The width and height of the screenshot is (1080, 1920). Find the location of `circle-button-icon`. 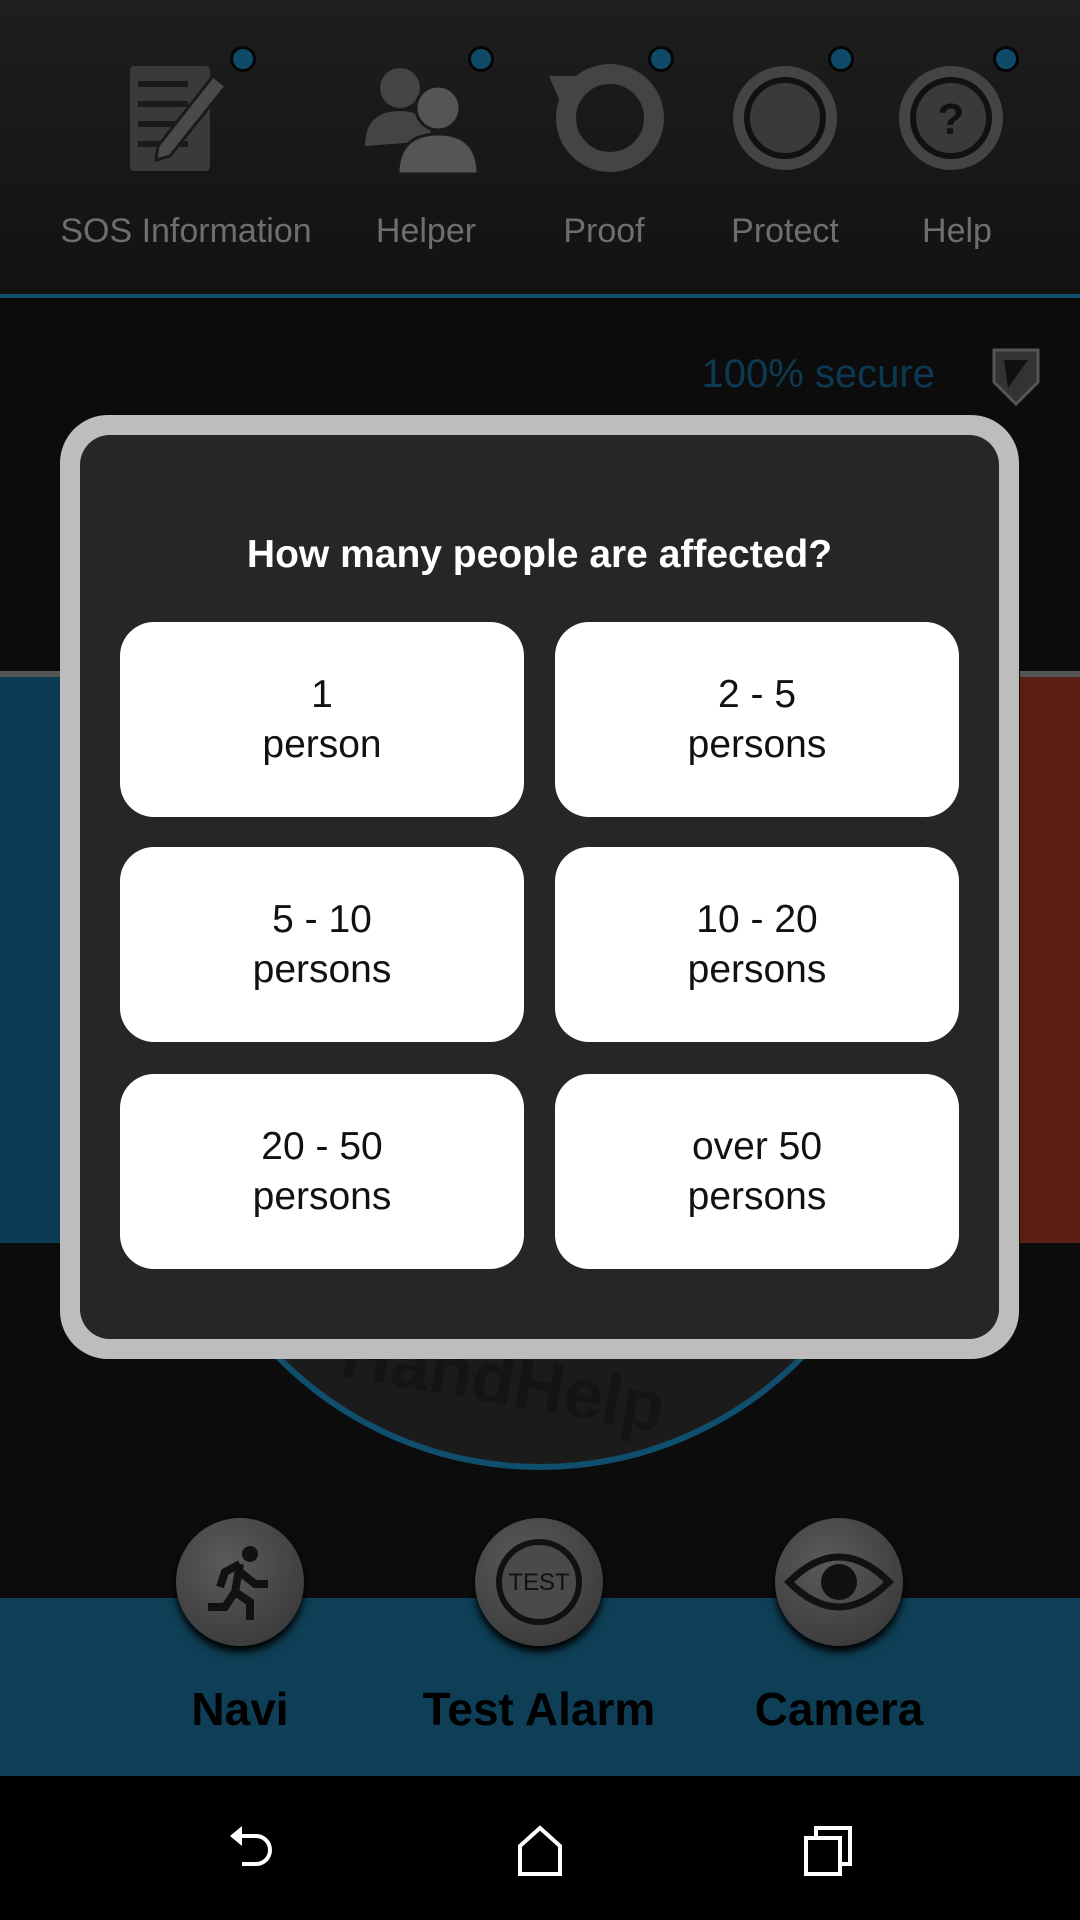

circle-button-icon is located at coordinates (785, 116).